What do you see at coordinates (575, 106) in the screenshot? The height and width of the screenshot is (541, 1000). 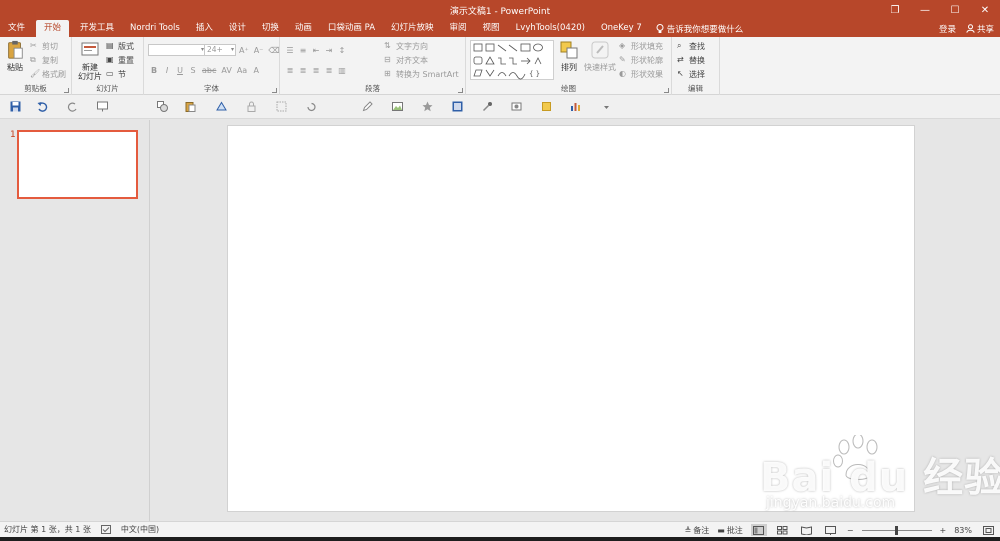 I see `chart-icon` at bounding box center [575, 106].